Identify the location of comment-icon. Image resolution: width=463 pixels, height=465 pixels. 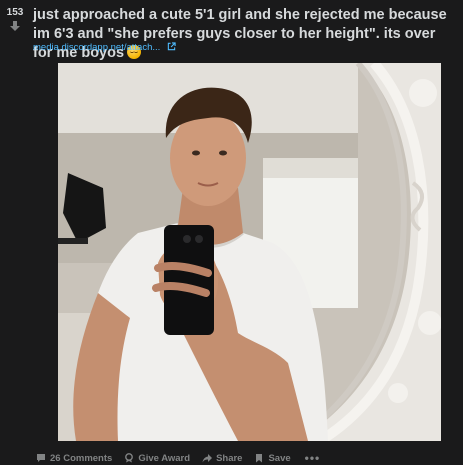
(41, 458).